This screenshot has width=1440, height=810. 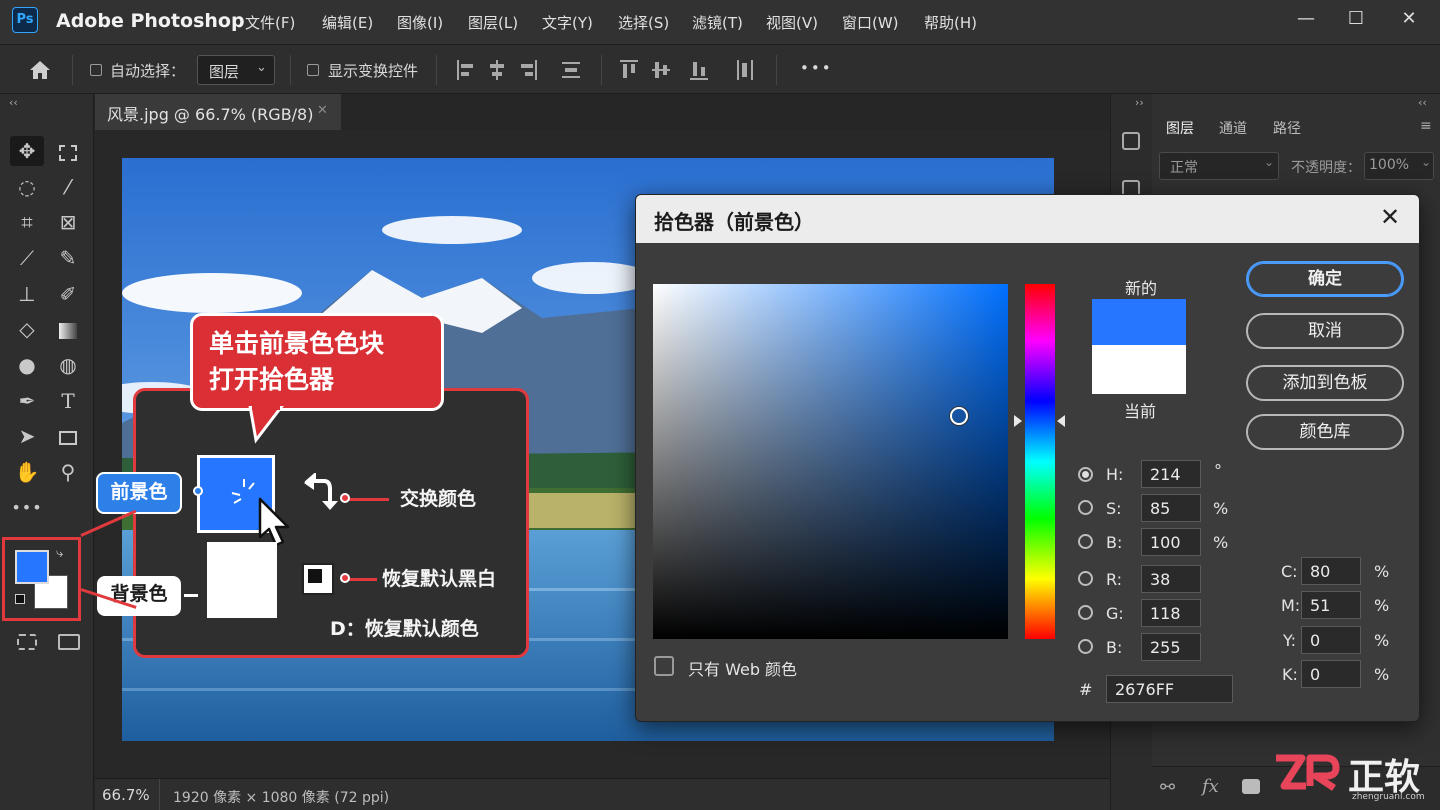 What do you see at coordinates (27, 151) in the screenshot?
I see `move-tool-icon: ✥` at bounding box center [27, 151].